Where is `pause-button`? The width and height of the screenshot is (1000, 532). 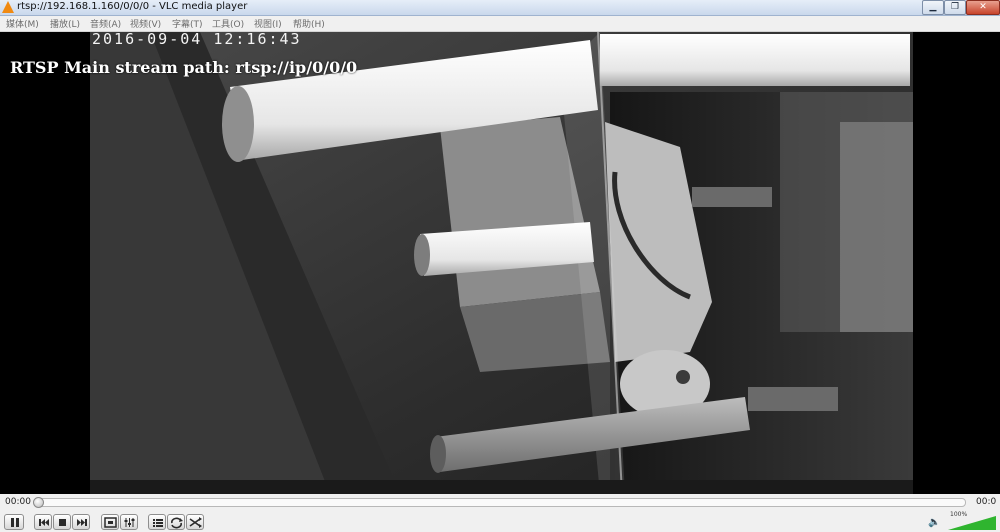
pause-button is located at coordinates (14, 522).